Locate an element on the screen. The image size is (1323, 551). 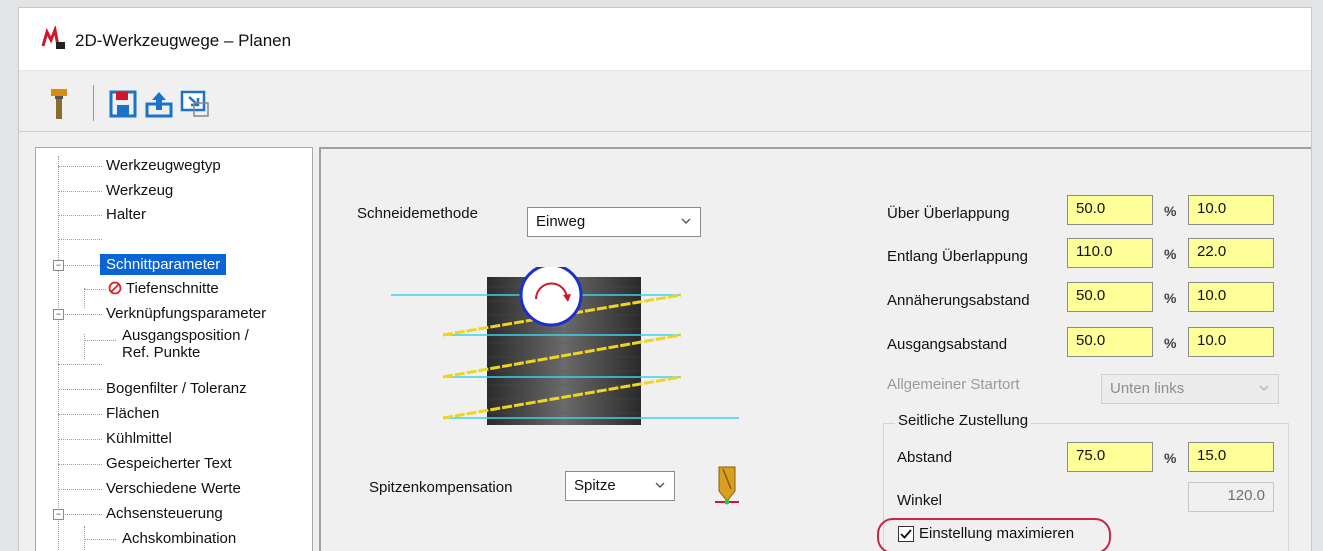
tree-item-verschiedene-werte: Verschiedene Werte is located at coordinates (173, 489).